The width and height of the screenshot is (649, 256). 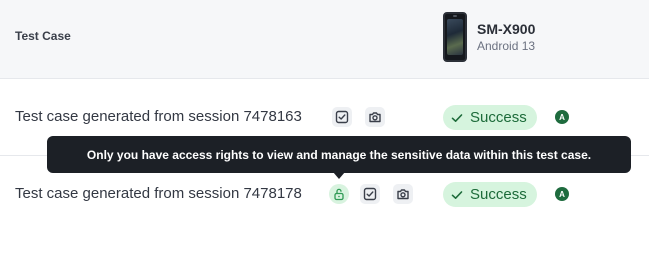 What do you see at coordinates (339, 175) in the screenshot?
I see `tooltip-arrow` at bounding box center [339, 175].